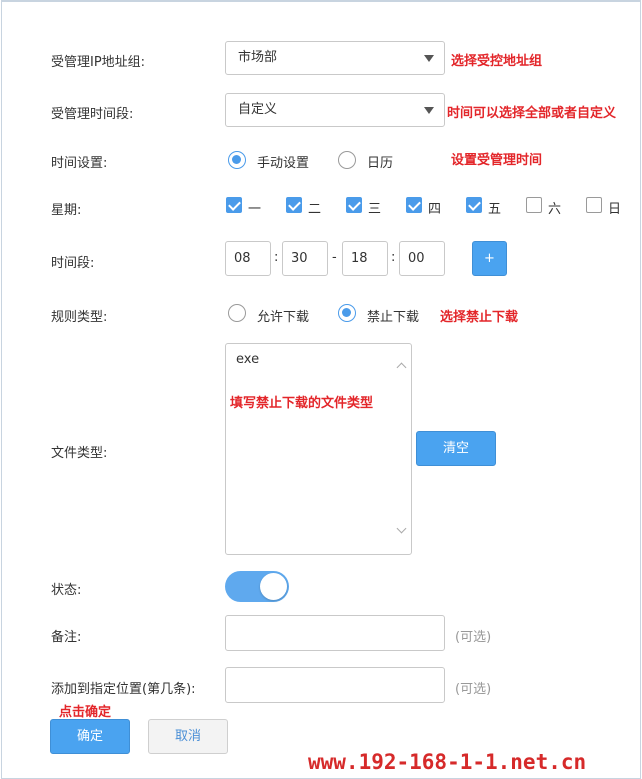  What do you see at coordinates (422, 258) in the screenshot?
I see `end-minute-input: 00` at bounding box center [422, 258].